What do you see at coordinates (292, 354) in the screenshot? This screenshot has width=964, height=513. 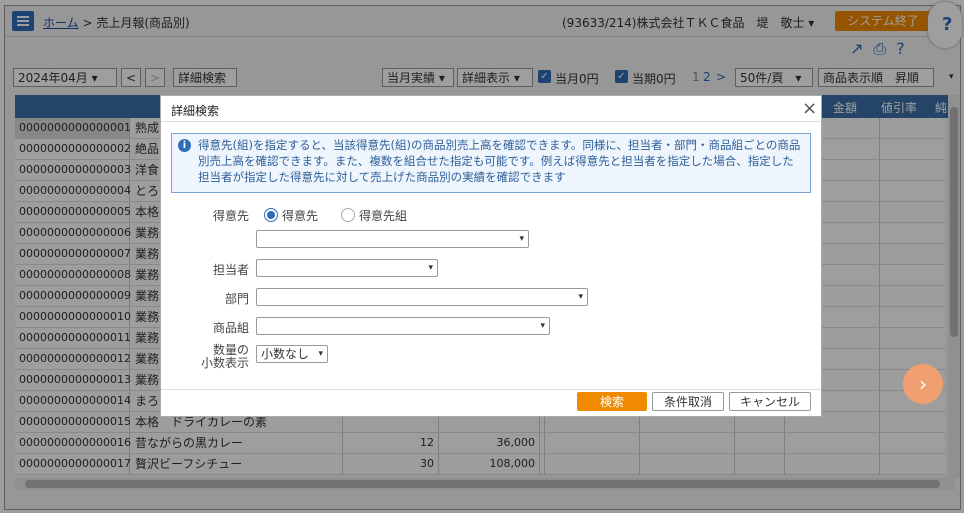 I see `qty-decimal-select: 小数なし ▾` at bounding box center [292, 354].